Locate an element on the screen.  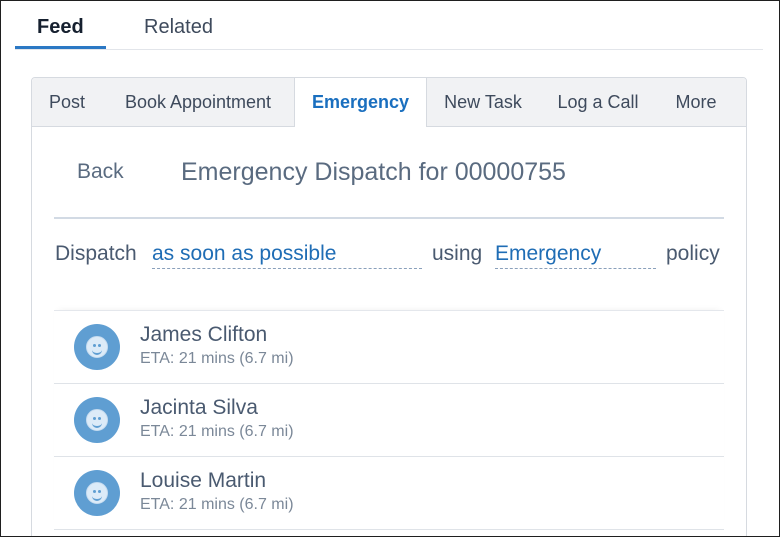
resource-name: Louise Martin is located at coordinates (203, 480).